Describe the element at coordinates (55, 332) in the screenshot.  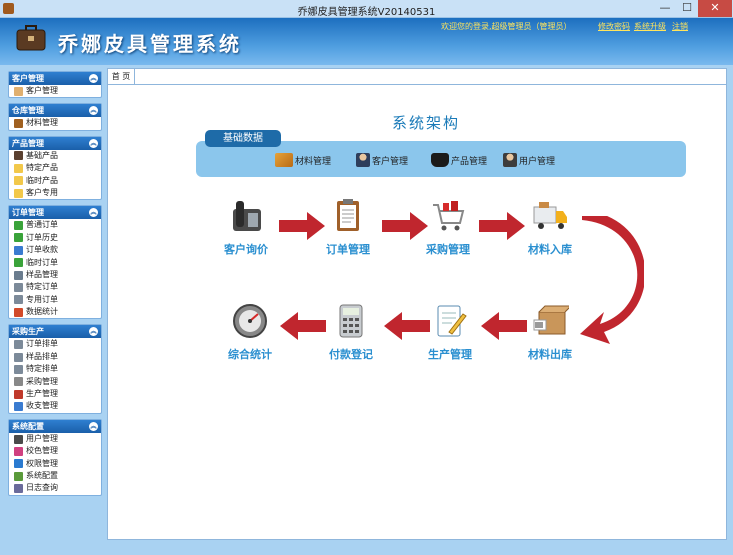
I see `sidebar-section-header: 采购生产 ︽` at that location.